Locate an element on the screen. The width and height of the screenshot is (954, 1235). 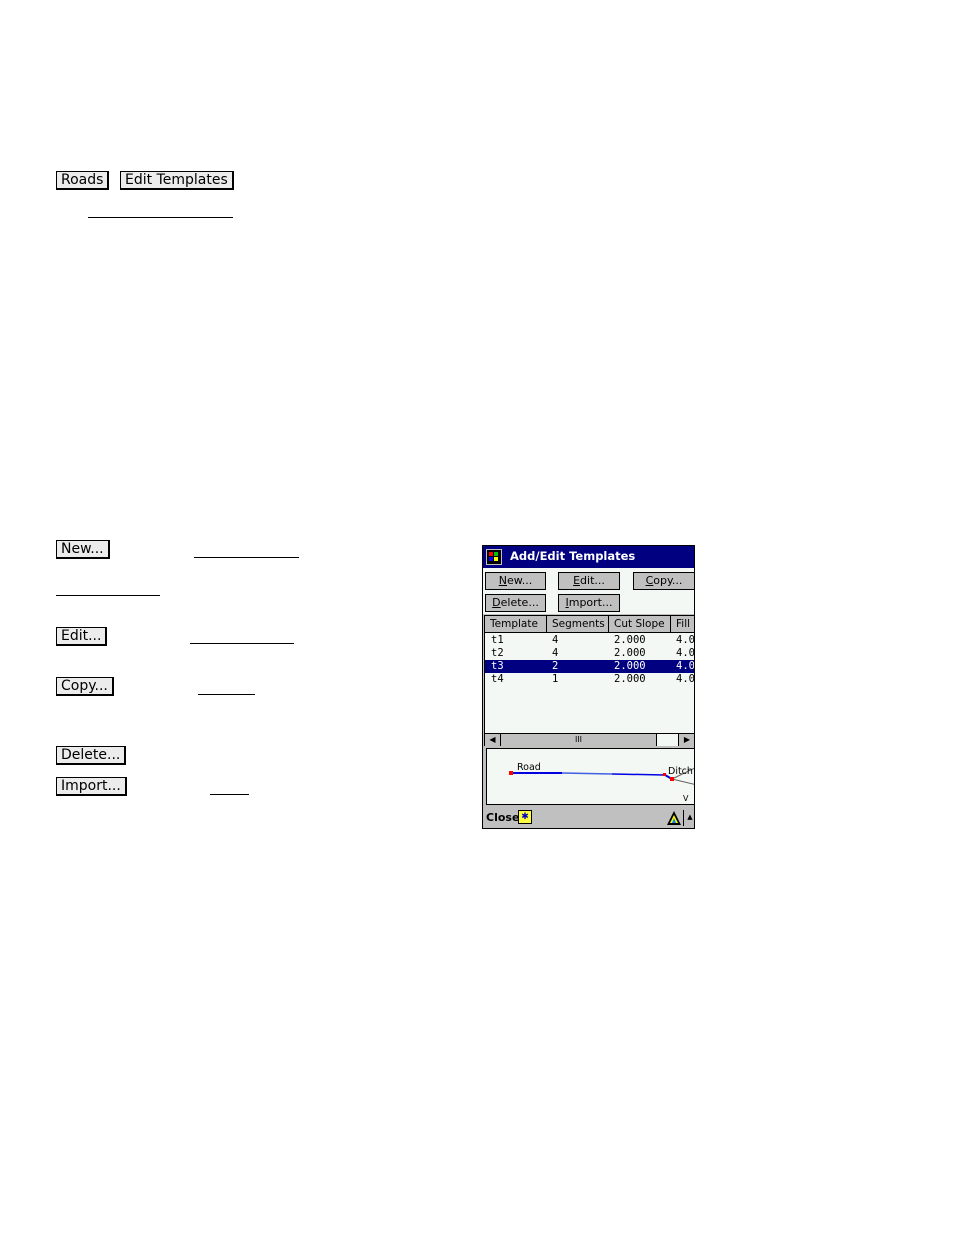
cell-template: t4 is located at coordinates (497, 679).